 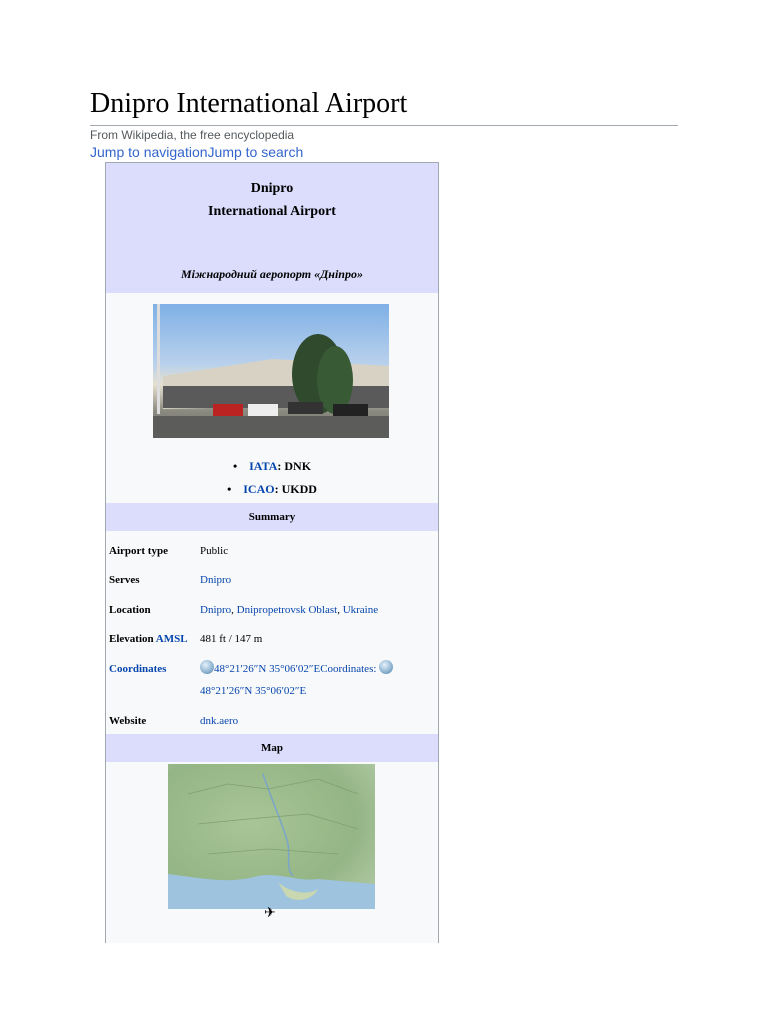 What do you see at coordinates (270, 913) in the screenshot?
I see `airport-marker-icon: ✈` at bounding box center [270, 913].